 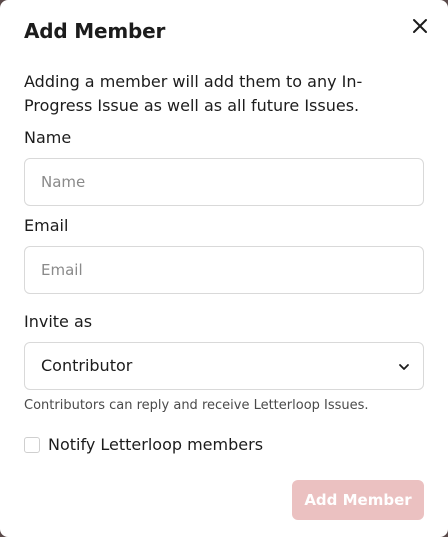 I want to click on close-icon, so click(x=420, y=26).